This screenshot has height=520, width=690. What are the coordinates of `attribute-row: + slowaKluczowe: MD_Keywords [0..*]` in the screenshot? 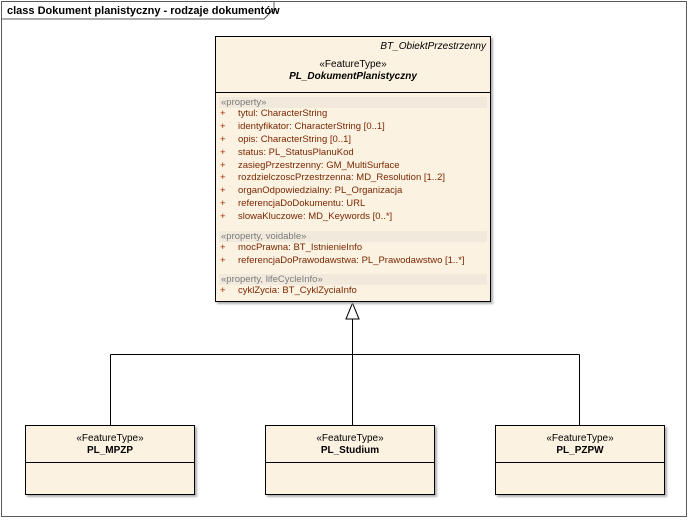 It's located at (353, 217).